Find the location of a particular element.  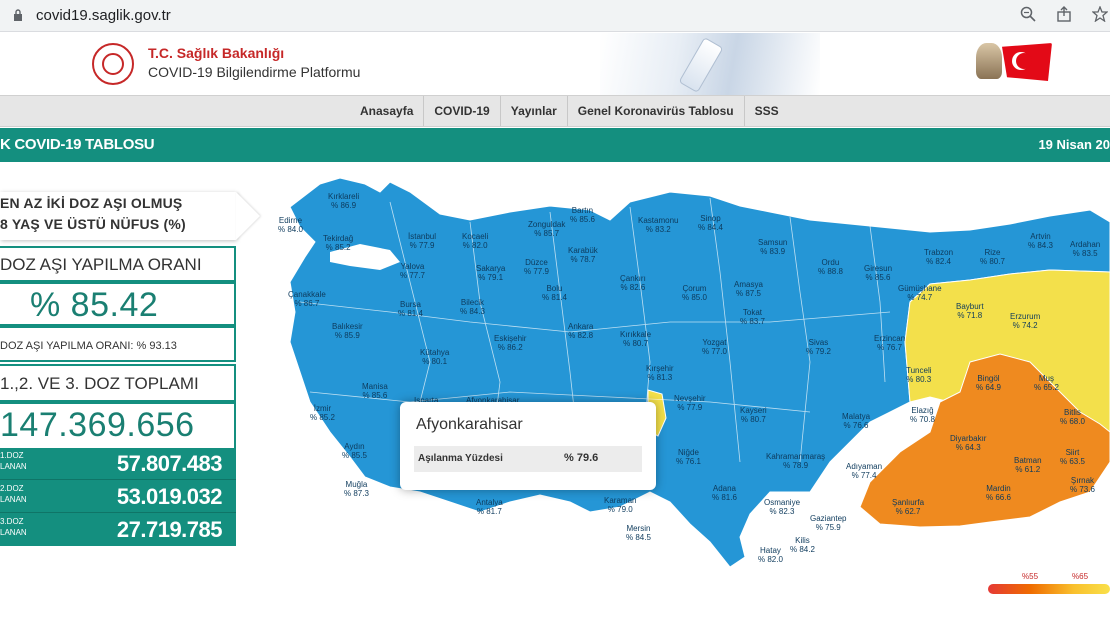

province-edirne: Edirne% 84.0 is located at coordinates (290, 225).